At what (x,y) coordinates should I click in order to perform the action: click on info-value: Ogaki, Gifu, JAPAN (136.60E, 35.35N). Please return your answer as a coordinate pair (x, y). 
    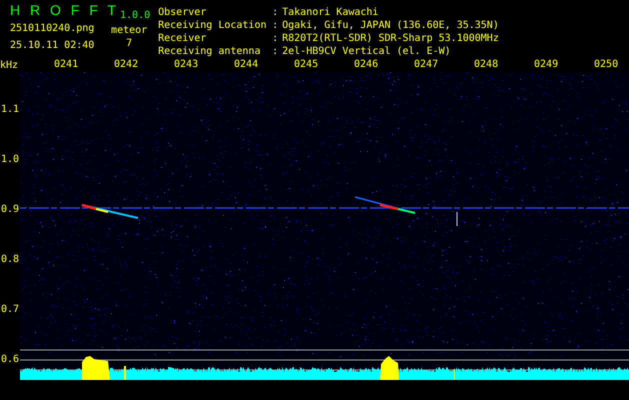
    Looking at the image, I should click on (390, 25).